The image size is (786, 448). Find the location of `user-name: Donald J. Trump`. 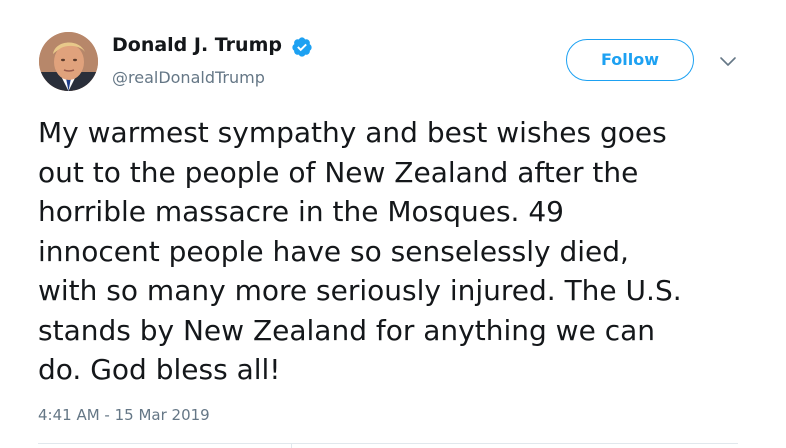

user-name: Donald J. Trump is located at coordinates (197, 45).